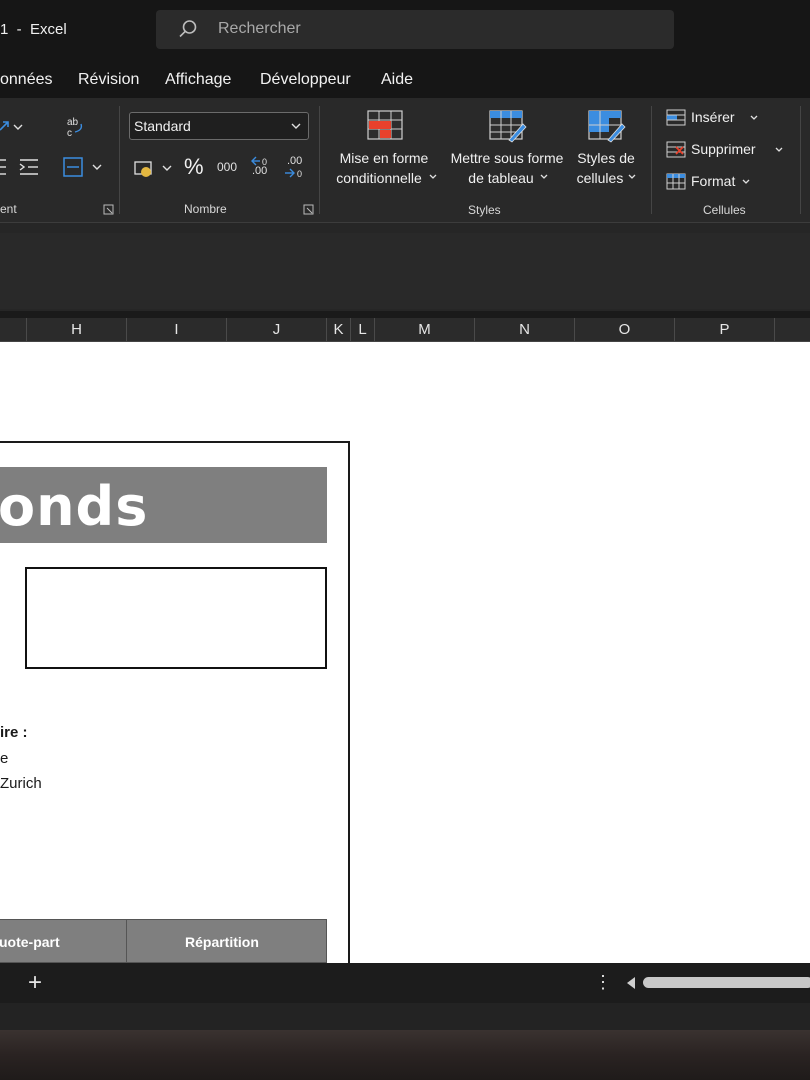 Image resolution: width=810 pixels, height=1080 pixels. I want to click on delete-cells-icon, so click(676, 149).